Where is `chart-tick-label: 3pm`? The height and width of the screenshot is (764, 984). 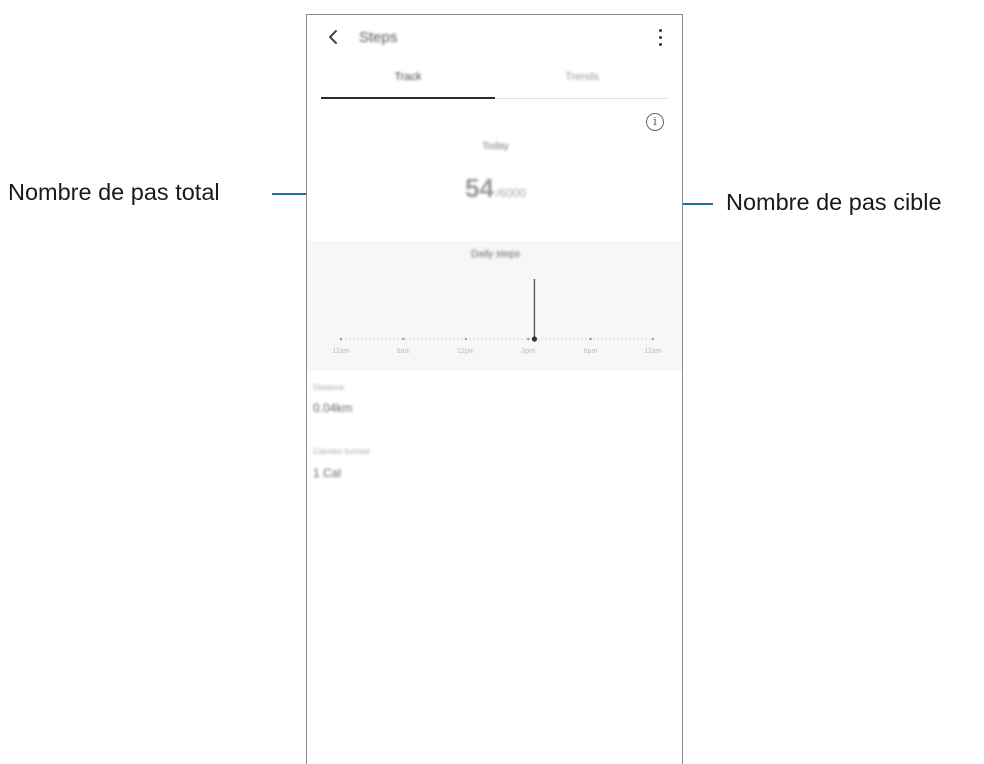 chart-tick-label: 3pm is located at coordinates (528, 351).